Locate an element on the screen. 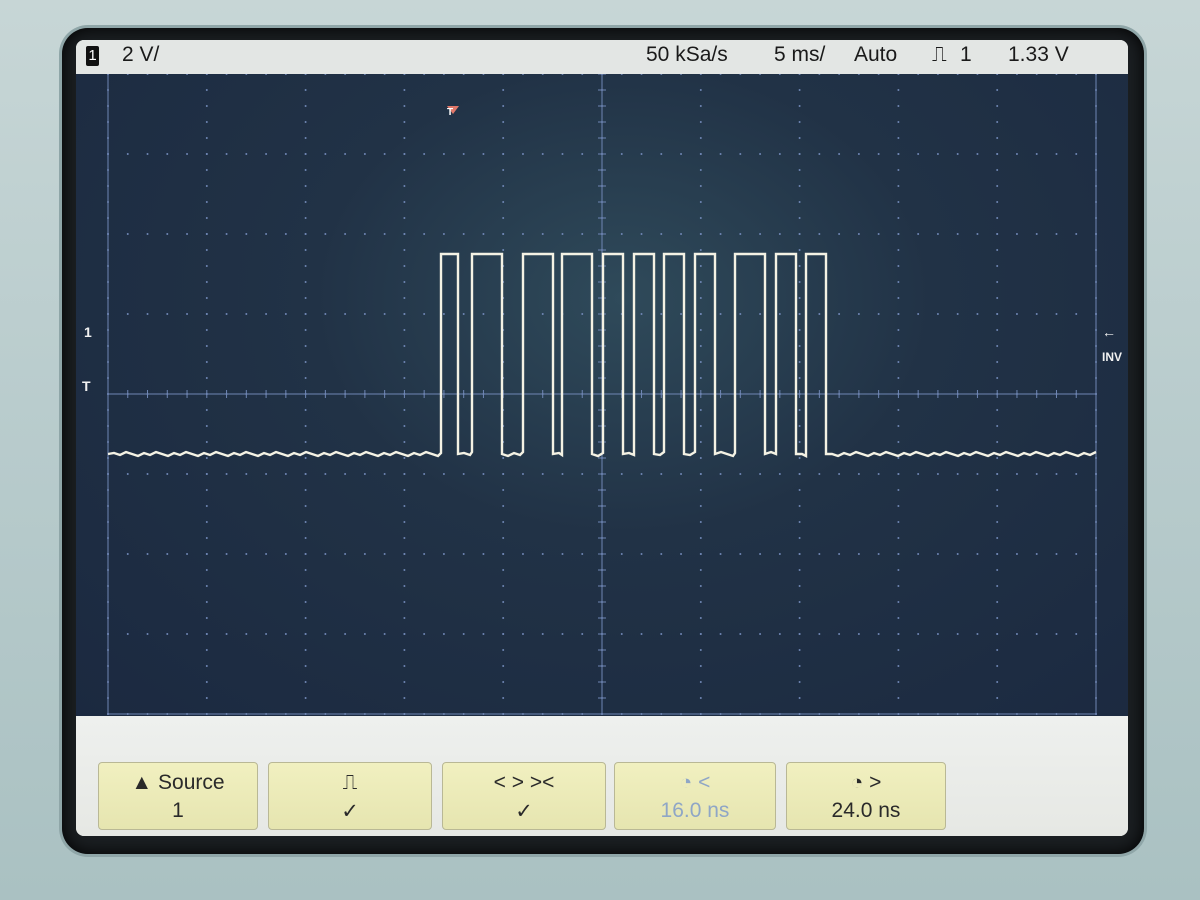  qualifier-options: < > >< is located at coordinates (524, 782).